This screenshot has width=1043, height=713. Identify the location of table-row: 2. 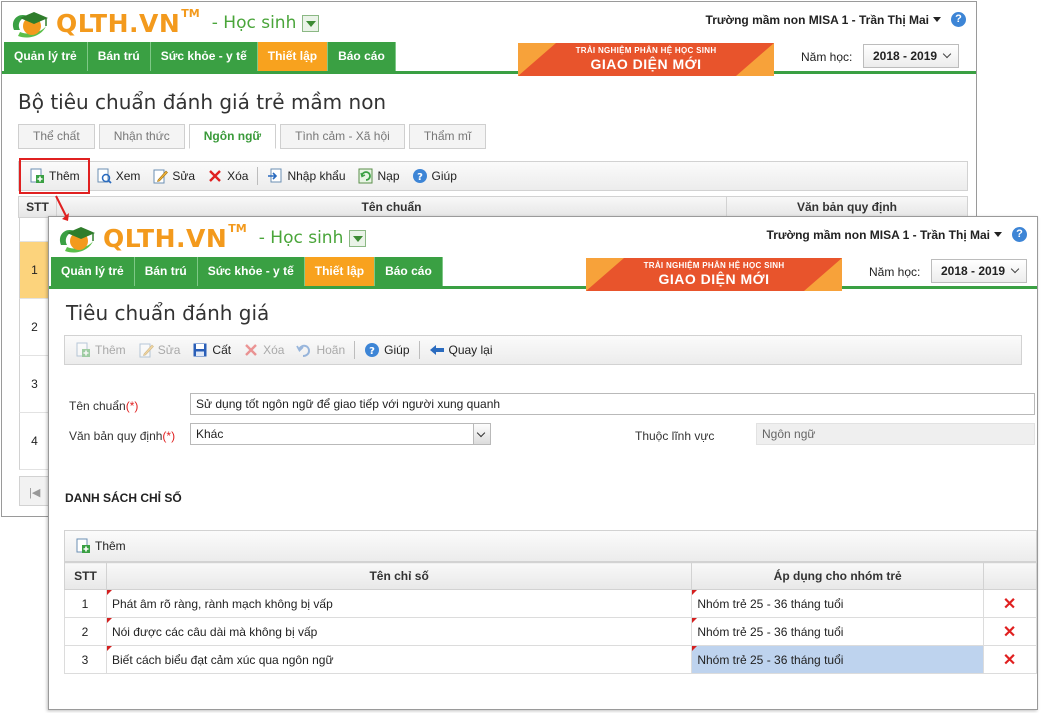
(34, 327).